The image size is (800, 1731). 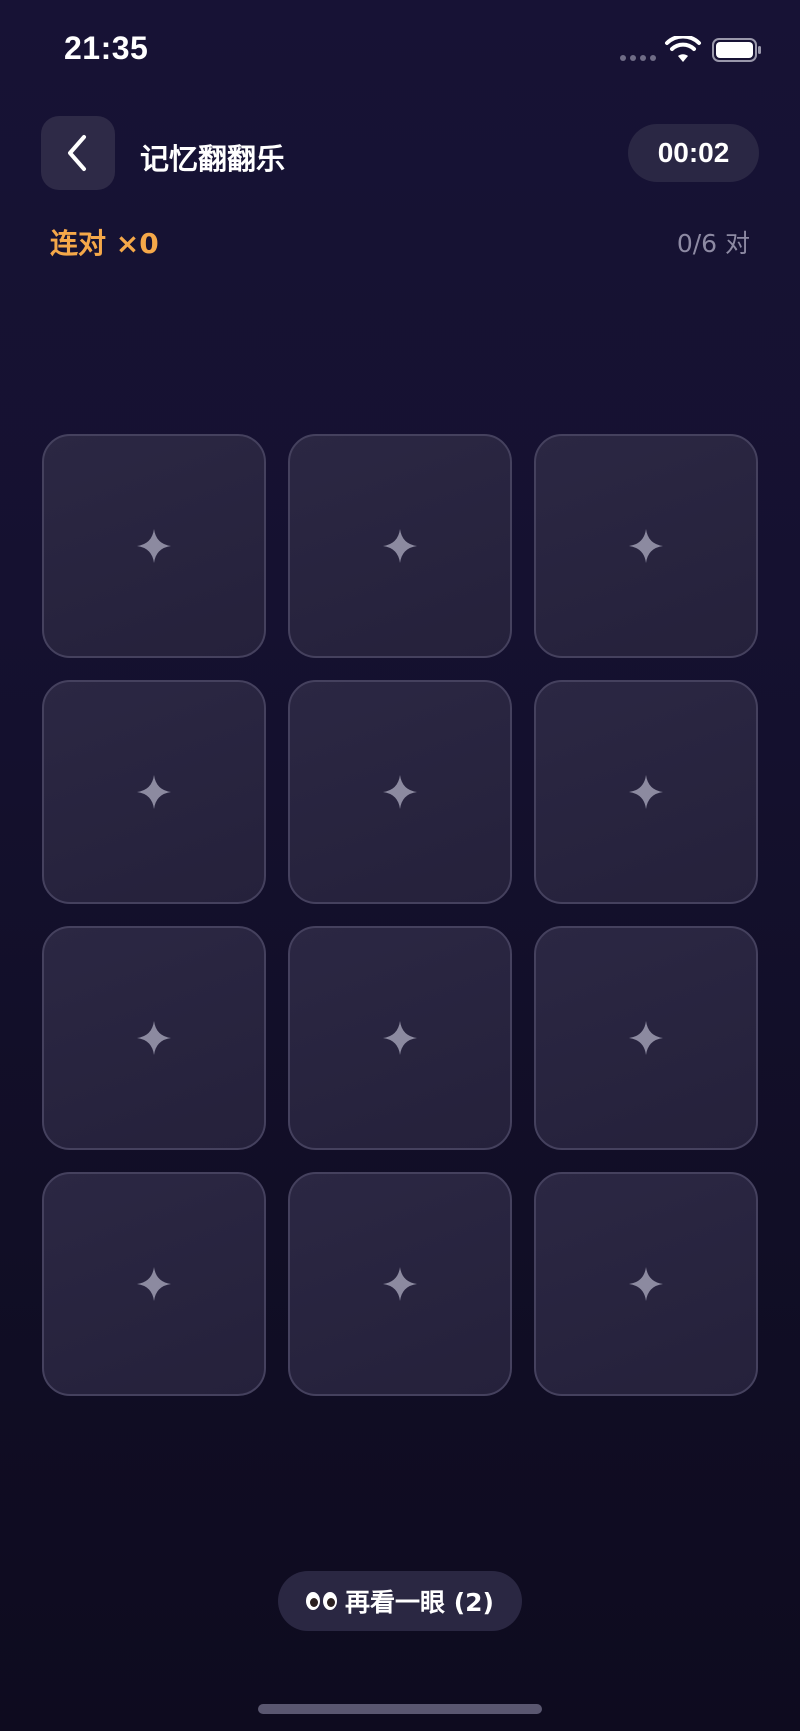 I want to click on home-indicator, so click(x=400, y=1709).